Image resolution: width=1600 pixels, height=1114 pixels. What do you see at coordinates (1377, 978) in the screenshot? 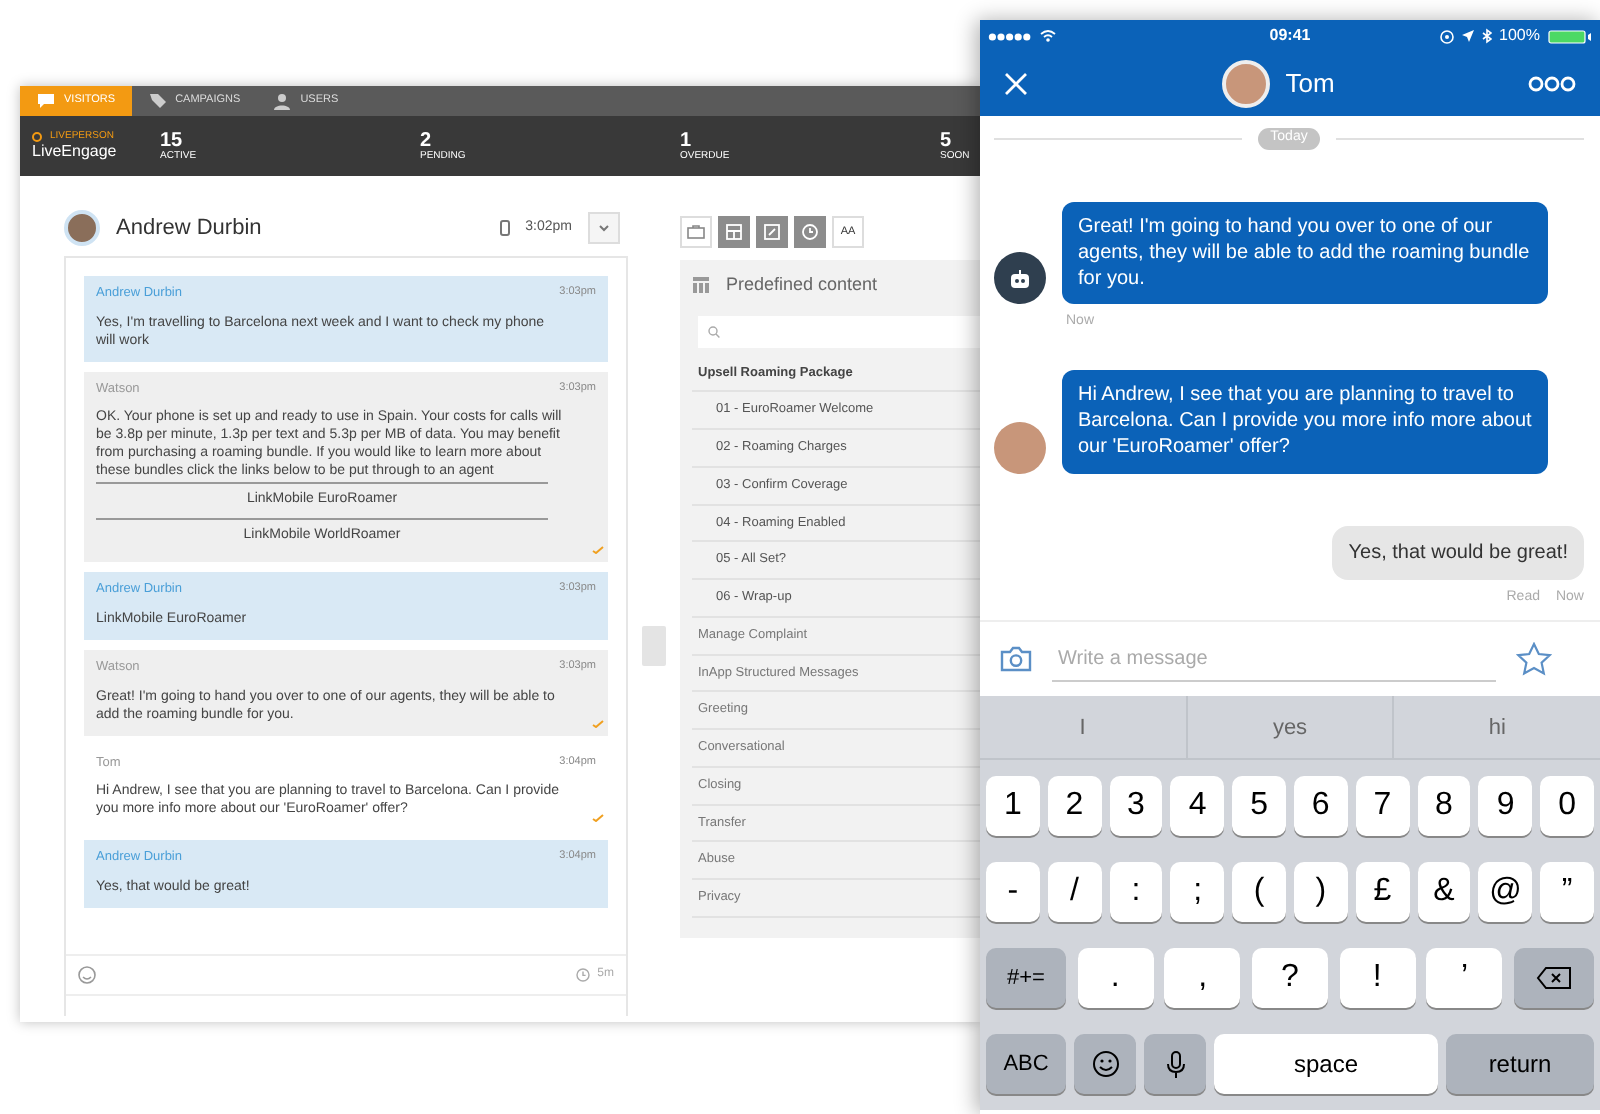
I see `keyboard-key: !` at bounding box center [1377, 978].